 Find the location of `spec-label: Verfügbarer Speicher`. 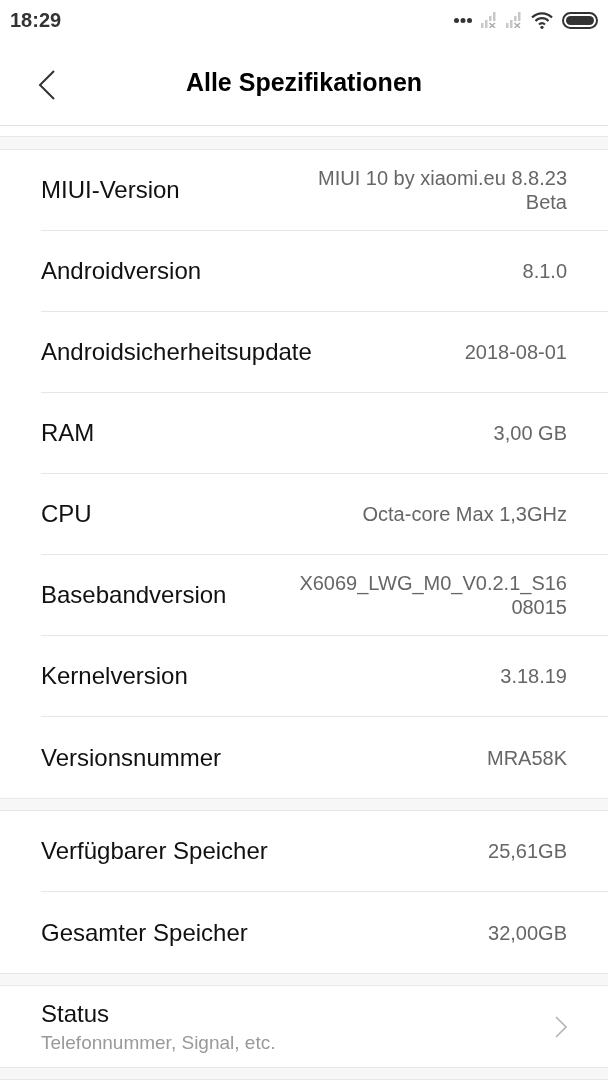

spec-label: Verfügbarer Speicher is located at coordinates (154, 851).